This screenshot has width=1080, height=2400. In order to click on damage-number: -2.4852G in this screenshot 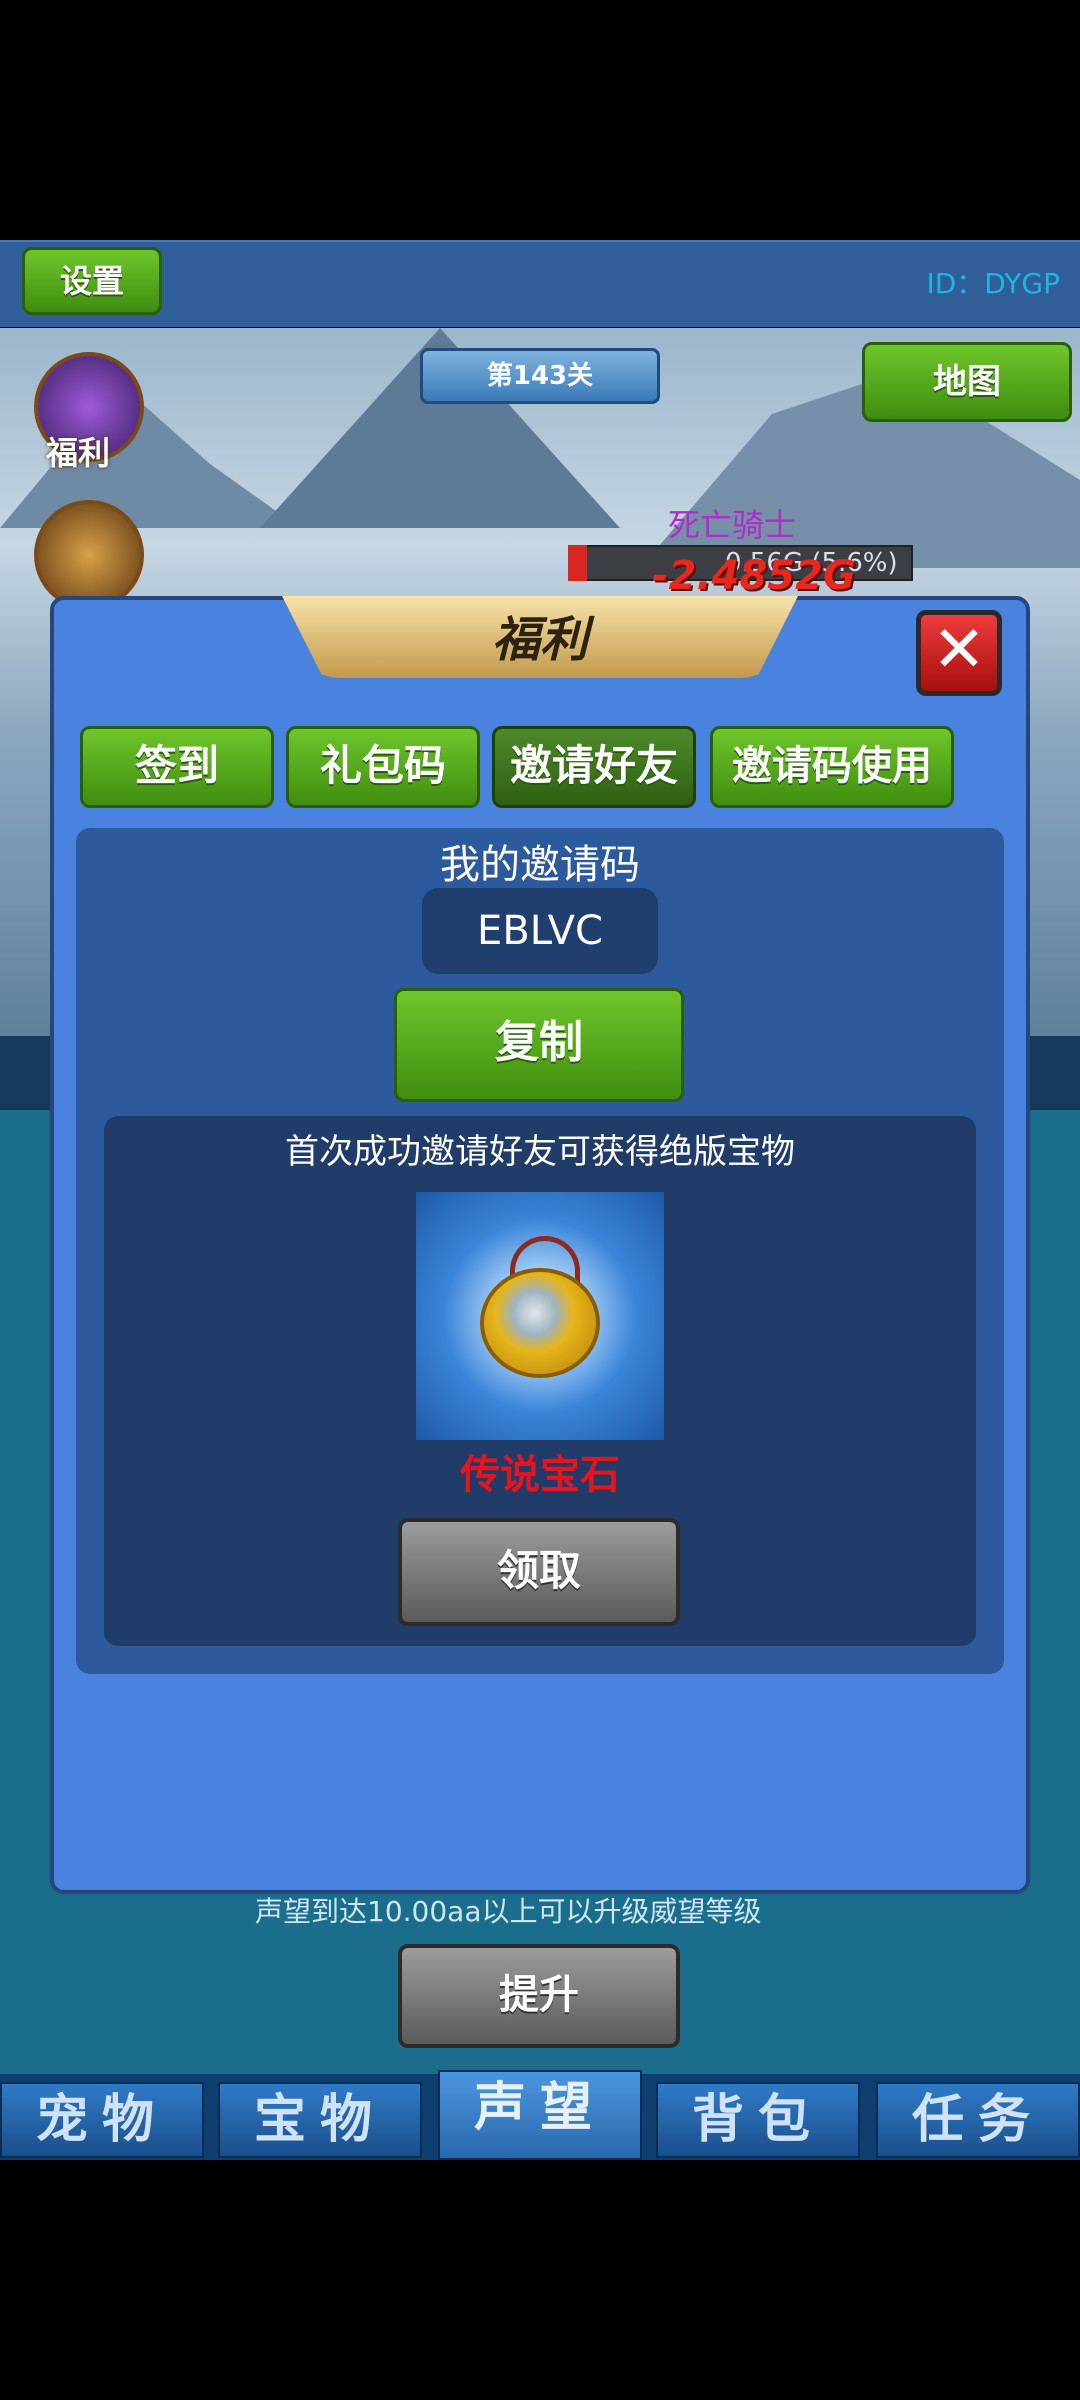, I will do `click(754, 576)`.